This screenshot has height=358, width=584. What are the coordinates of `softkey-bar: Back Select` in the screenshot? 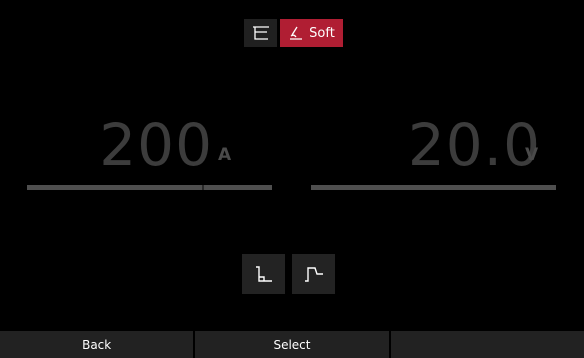 It's located at (292, 344).